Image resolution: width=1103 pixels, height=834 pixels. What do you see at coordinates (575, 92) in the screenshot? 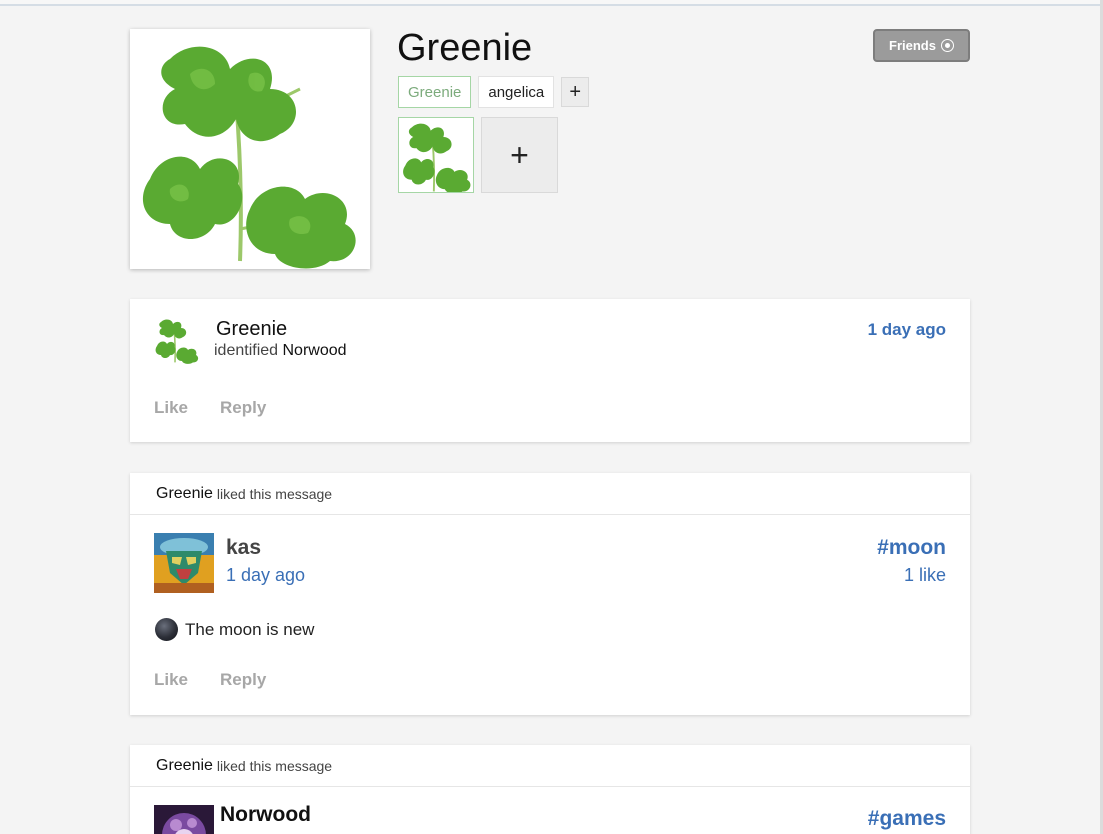
I see `add-tag-button: +` at bounding box center [575, 92].